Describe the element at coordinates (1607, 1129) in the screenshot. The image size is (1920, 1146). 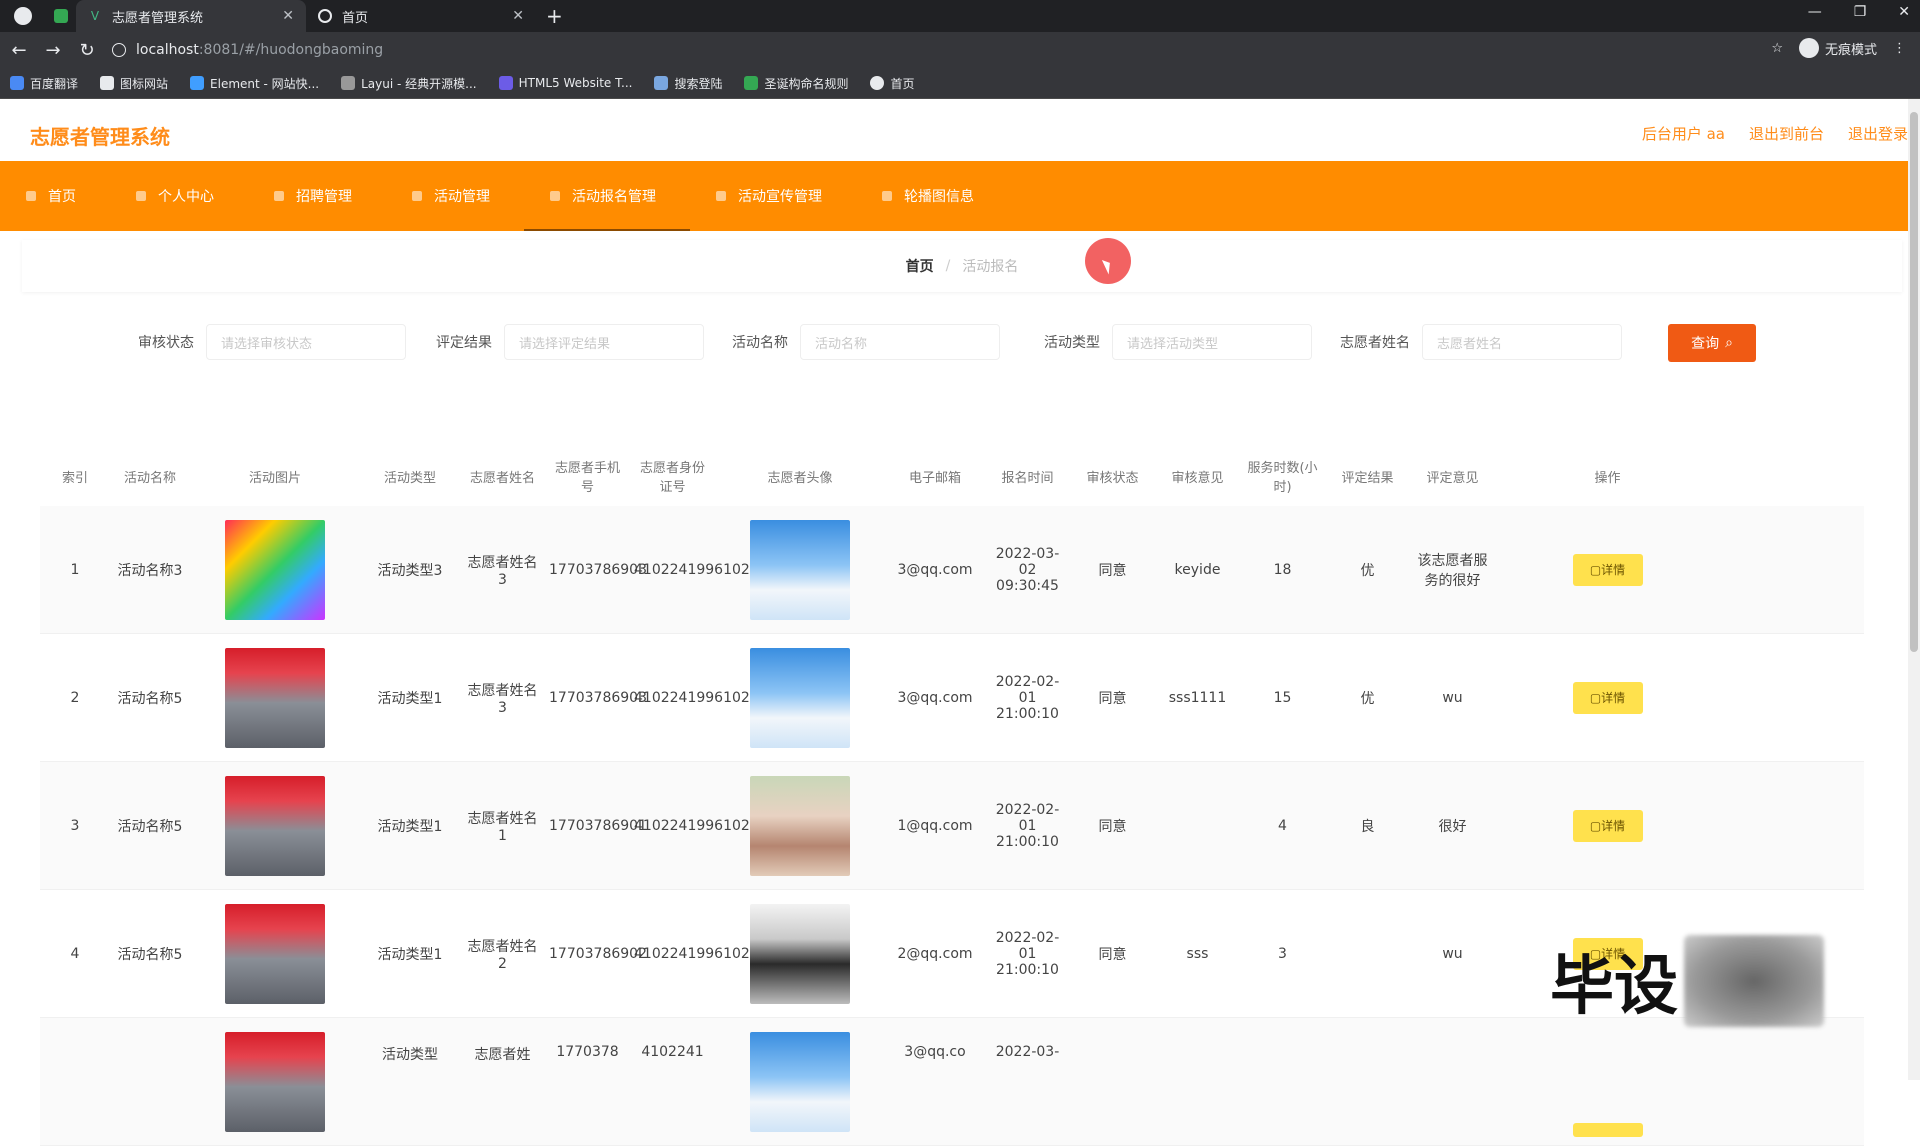
I see `detail-button` at that location.